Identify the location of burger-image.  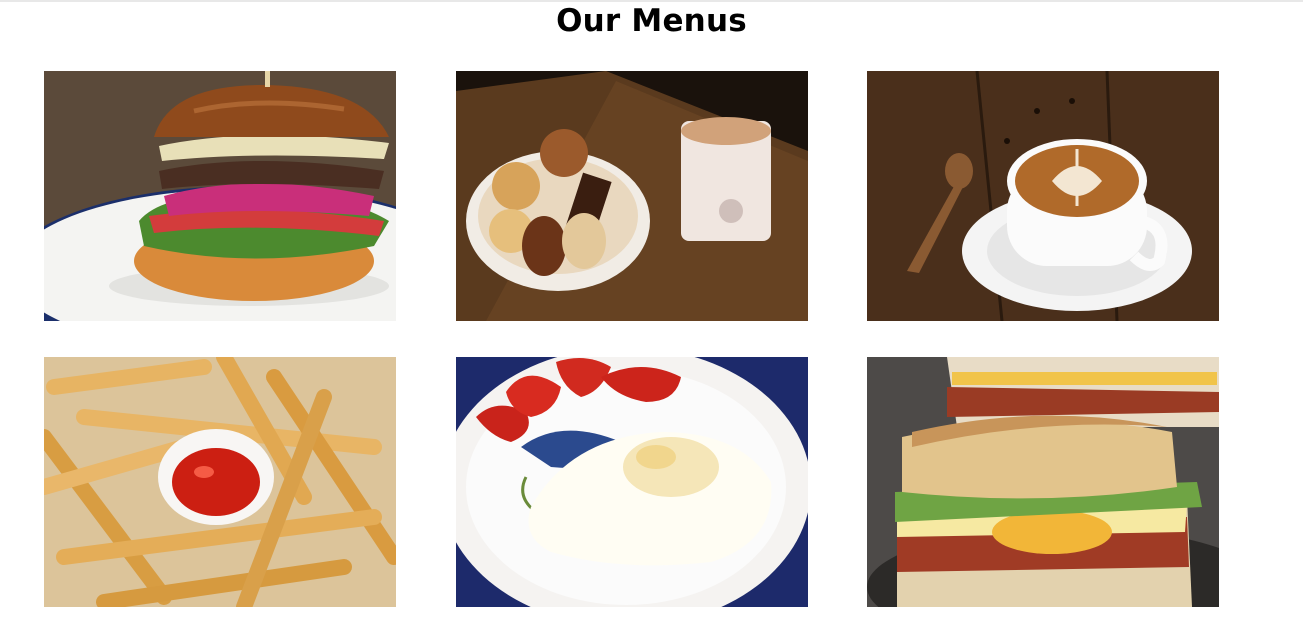
(220, 196).